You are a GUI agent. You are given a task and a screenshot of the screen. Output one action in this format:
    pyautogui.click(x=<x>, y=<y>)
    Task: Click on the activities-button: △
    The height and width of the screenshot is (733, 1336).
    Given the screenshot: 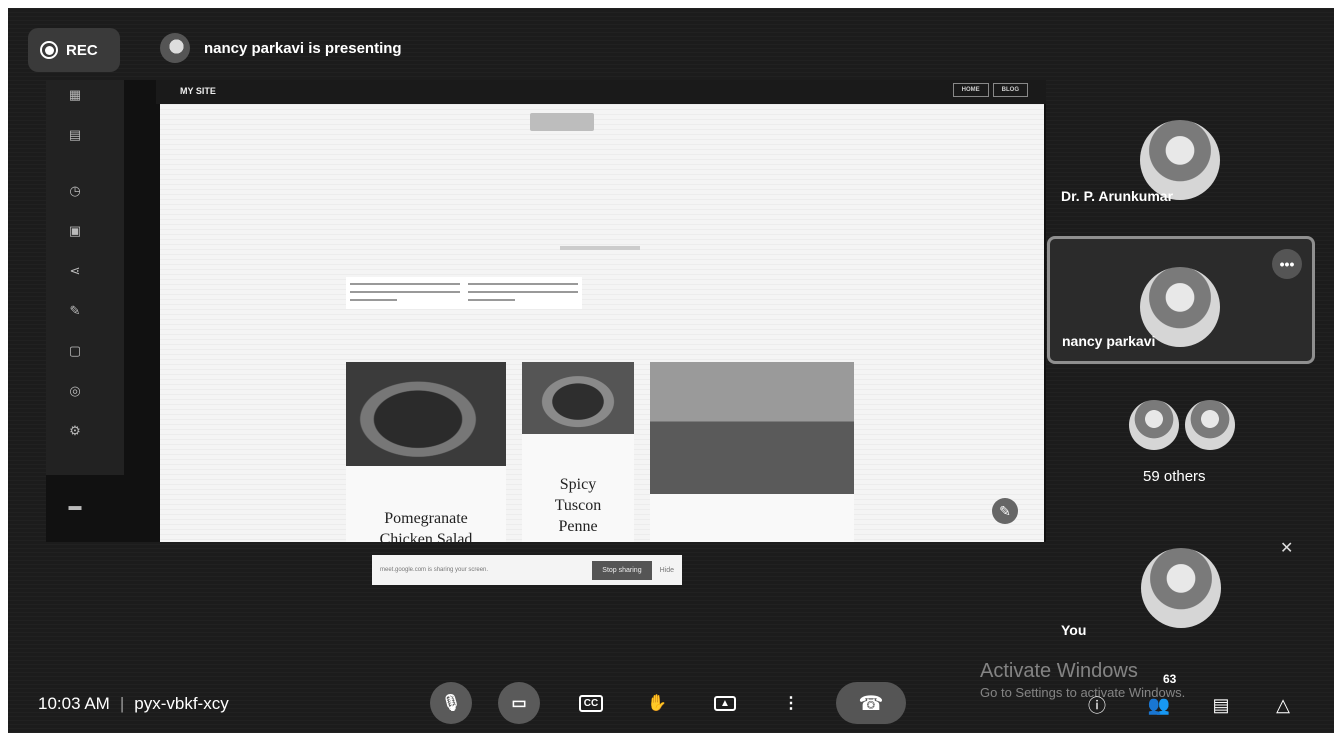 What is the action you would take?
    pyautogui.click(x=1283, y=705)
    